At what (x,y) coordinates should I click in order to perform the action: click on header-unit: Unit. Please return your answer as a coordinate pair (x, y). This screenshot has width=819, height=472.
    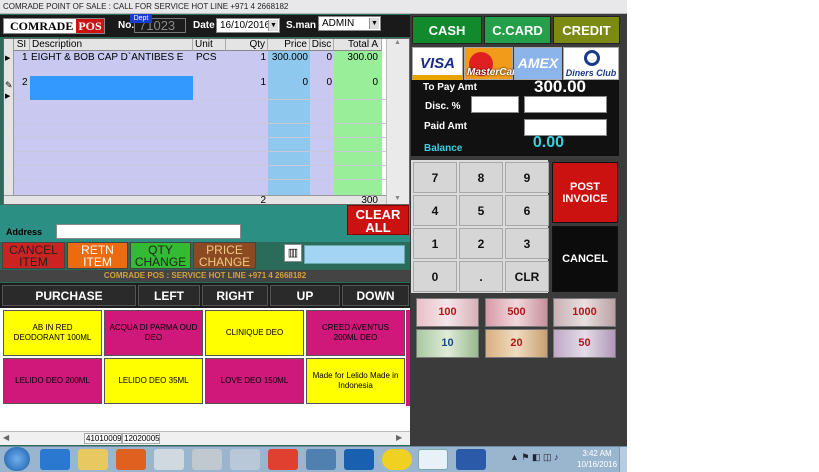
    Looking at the image, I should click on (209, 45).